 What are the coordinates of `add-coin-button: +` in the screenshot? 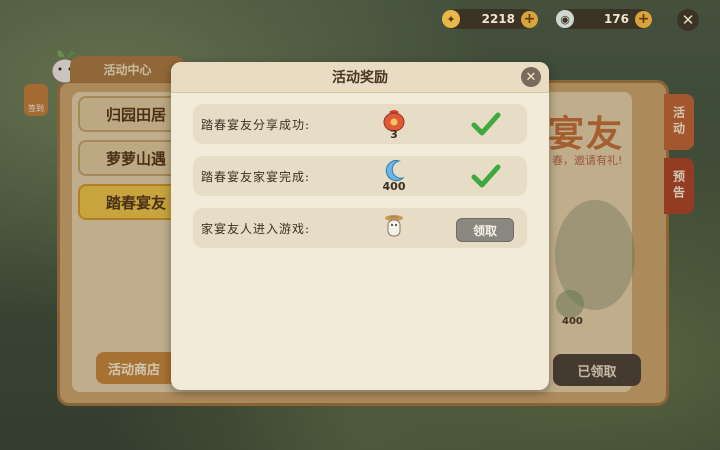 It's located at (529, 19).